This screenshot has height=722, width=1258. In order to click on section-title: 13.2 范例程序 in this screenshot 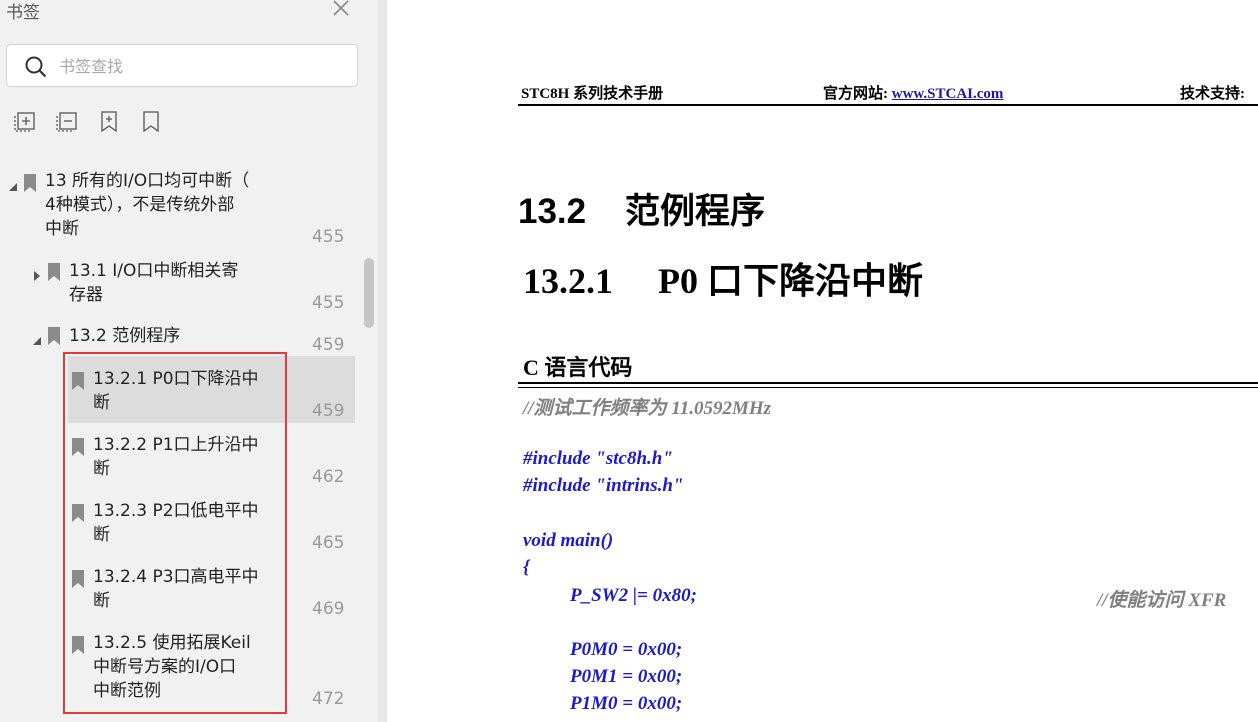, I will do `click(642, 211)`.